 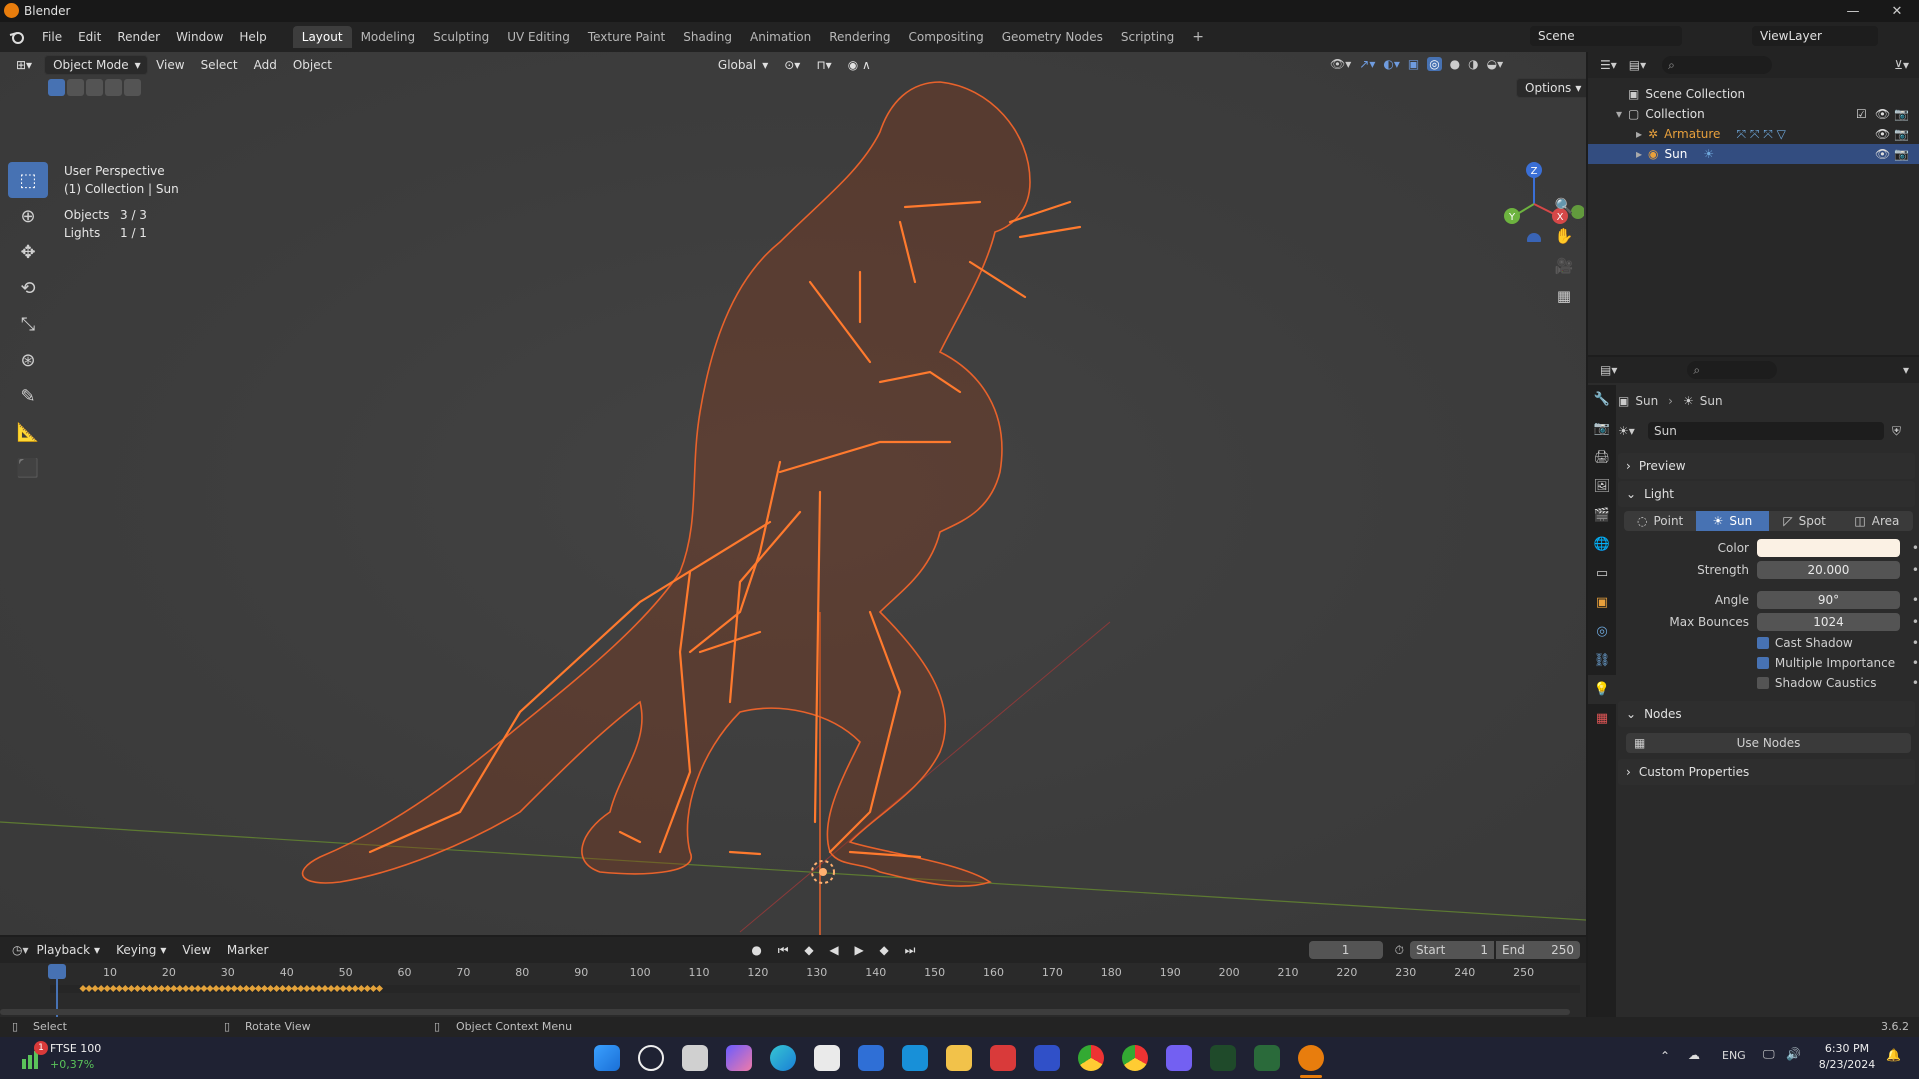 I want to click on menu-file: File, so click(x=52, y=37).